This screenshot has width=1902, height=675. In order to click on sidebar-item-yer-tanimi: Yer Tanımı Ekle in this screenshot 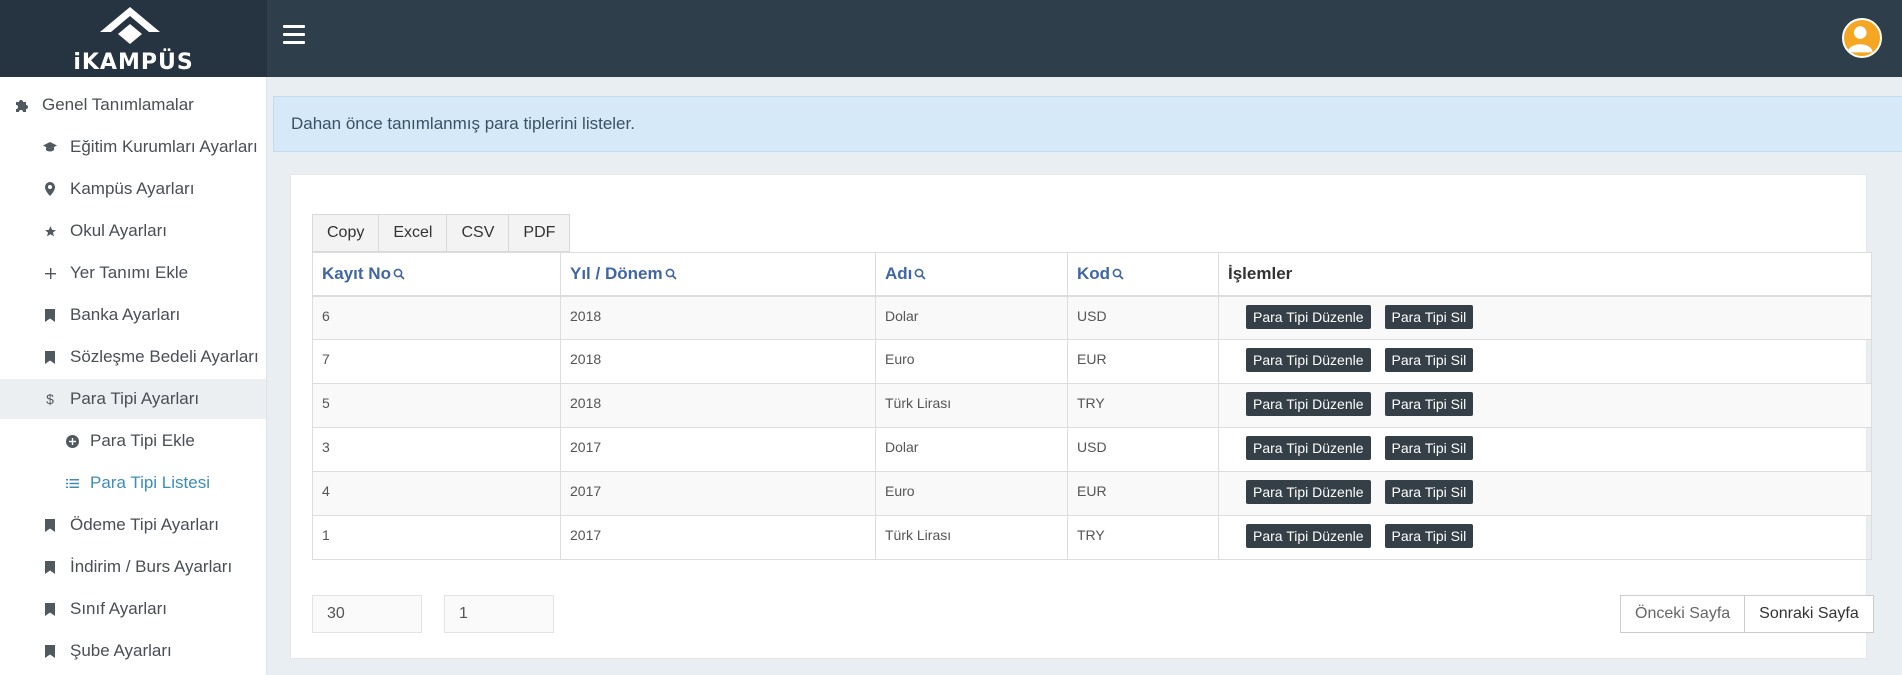, I will do `click(133, 273)`.